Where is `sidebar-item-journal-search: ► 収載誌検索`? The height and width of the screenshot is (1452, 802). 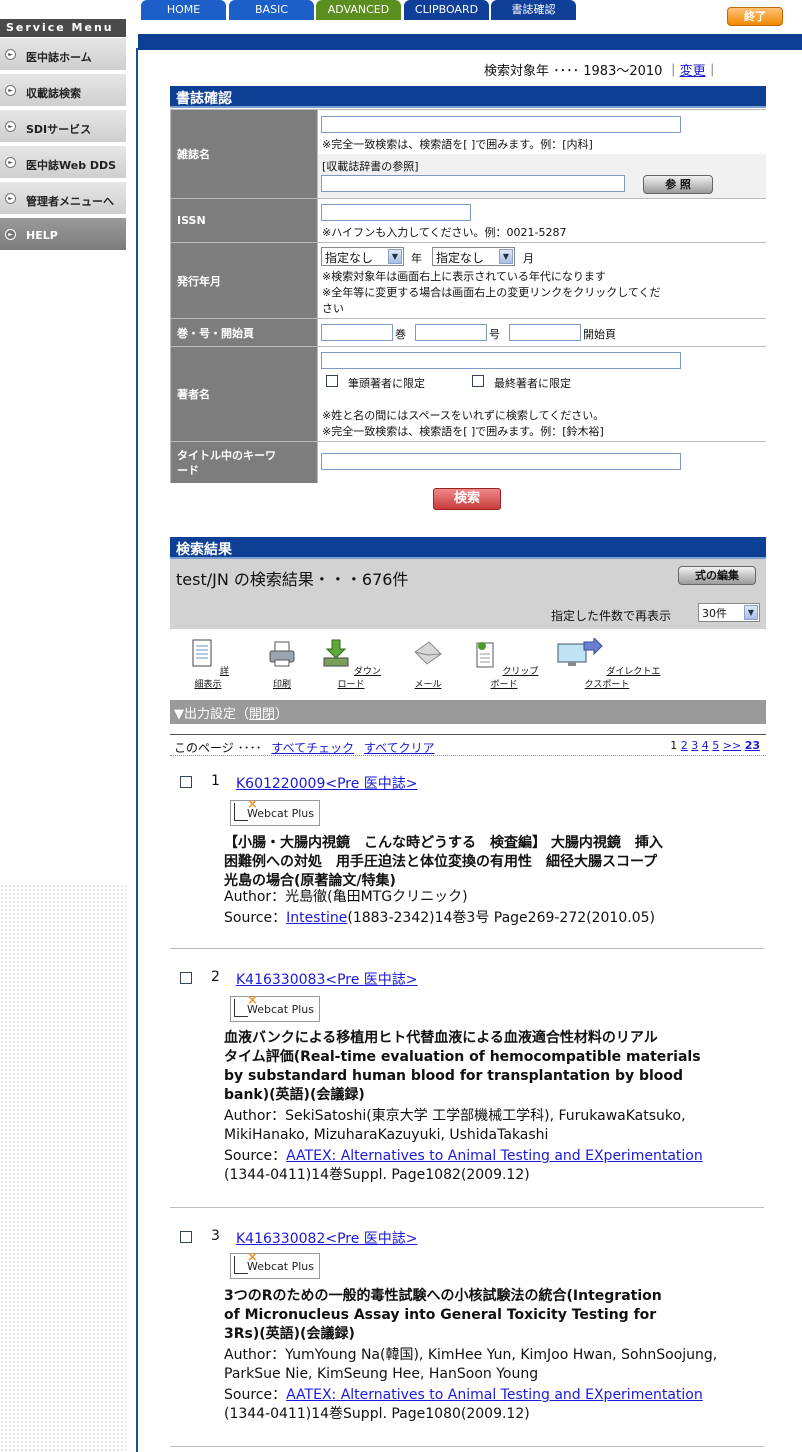
sidebar-item-journal-search: ► 収載誌検索 is located at coordinates (63, 91).